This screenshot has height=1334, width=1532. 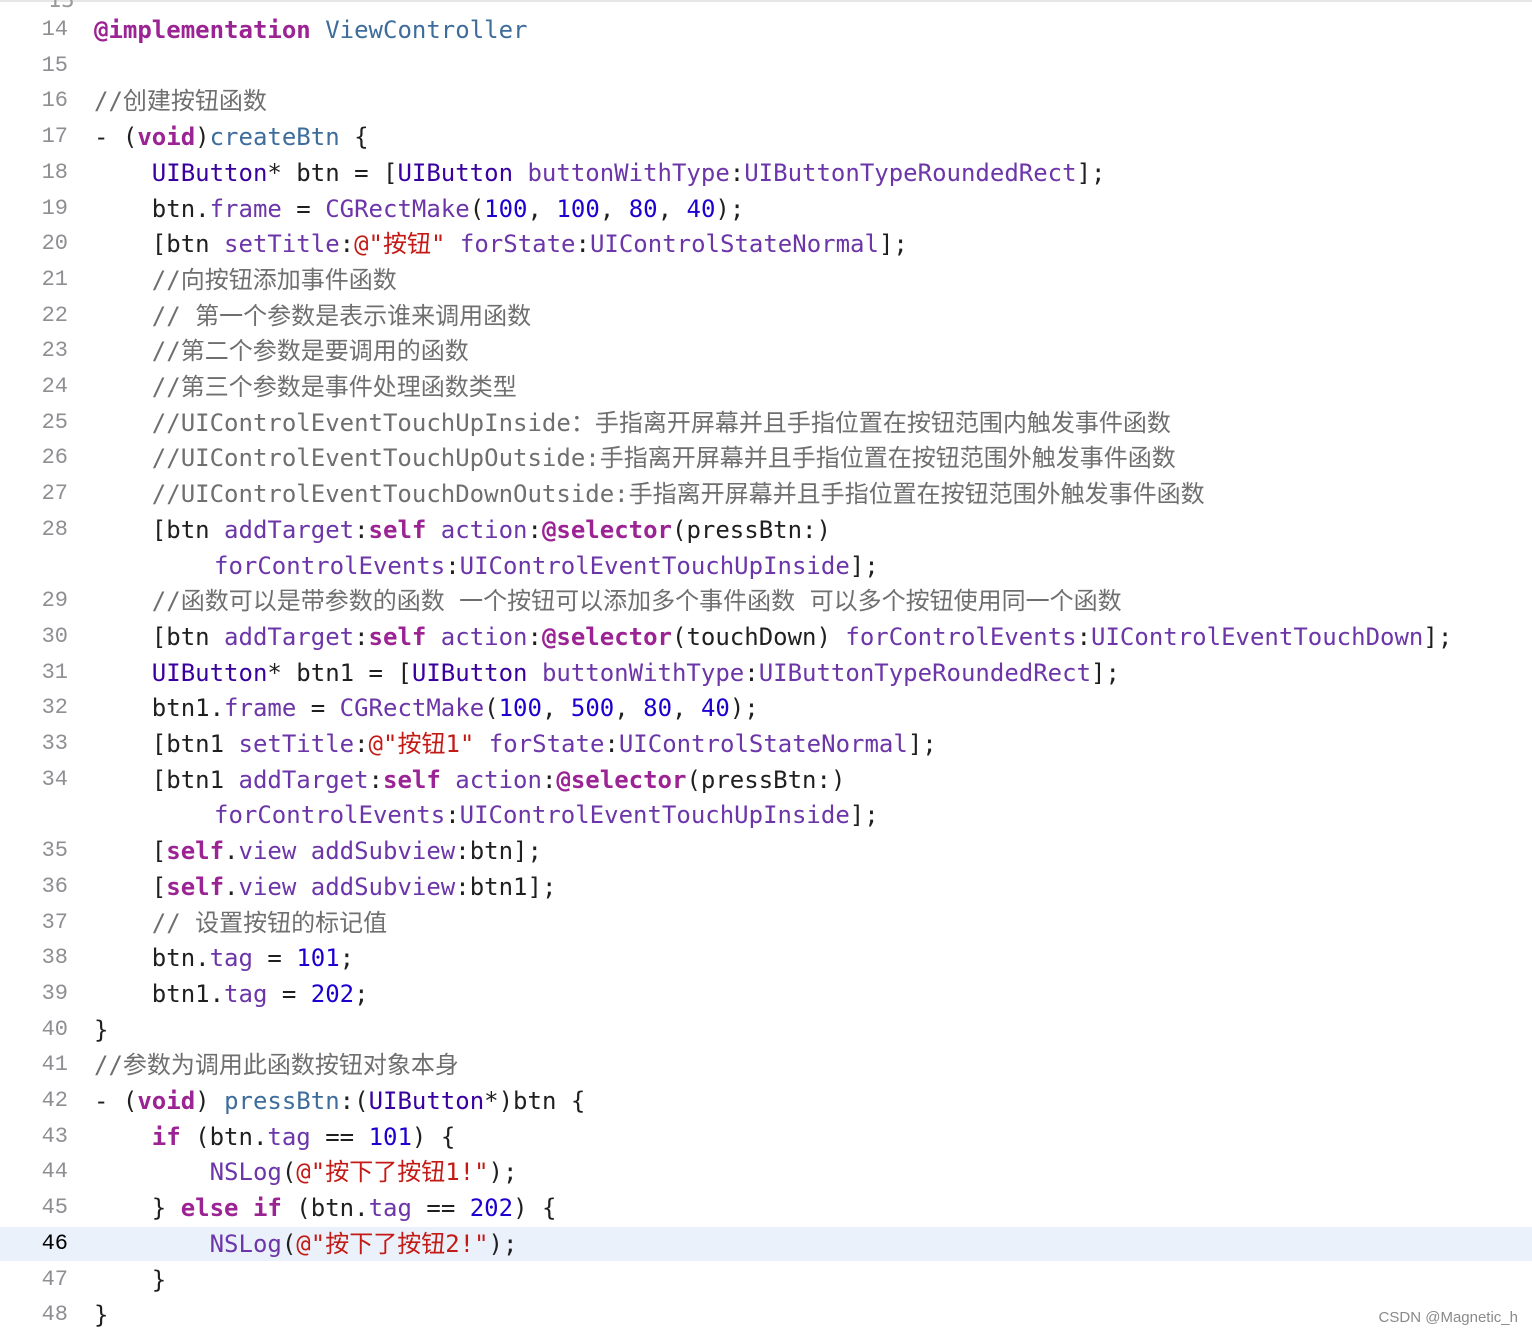 I want to click on line-number: 31, so click(x=34, y=673).